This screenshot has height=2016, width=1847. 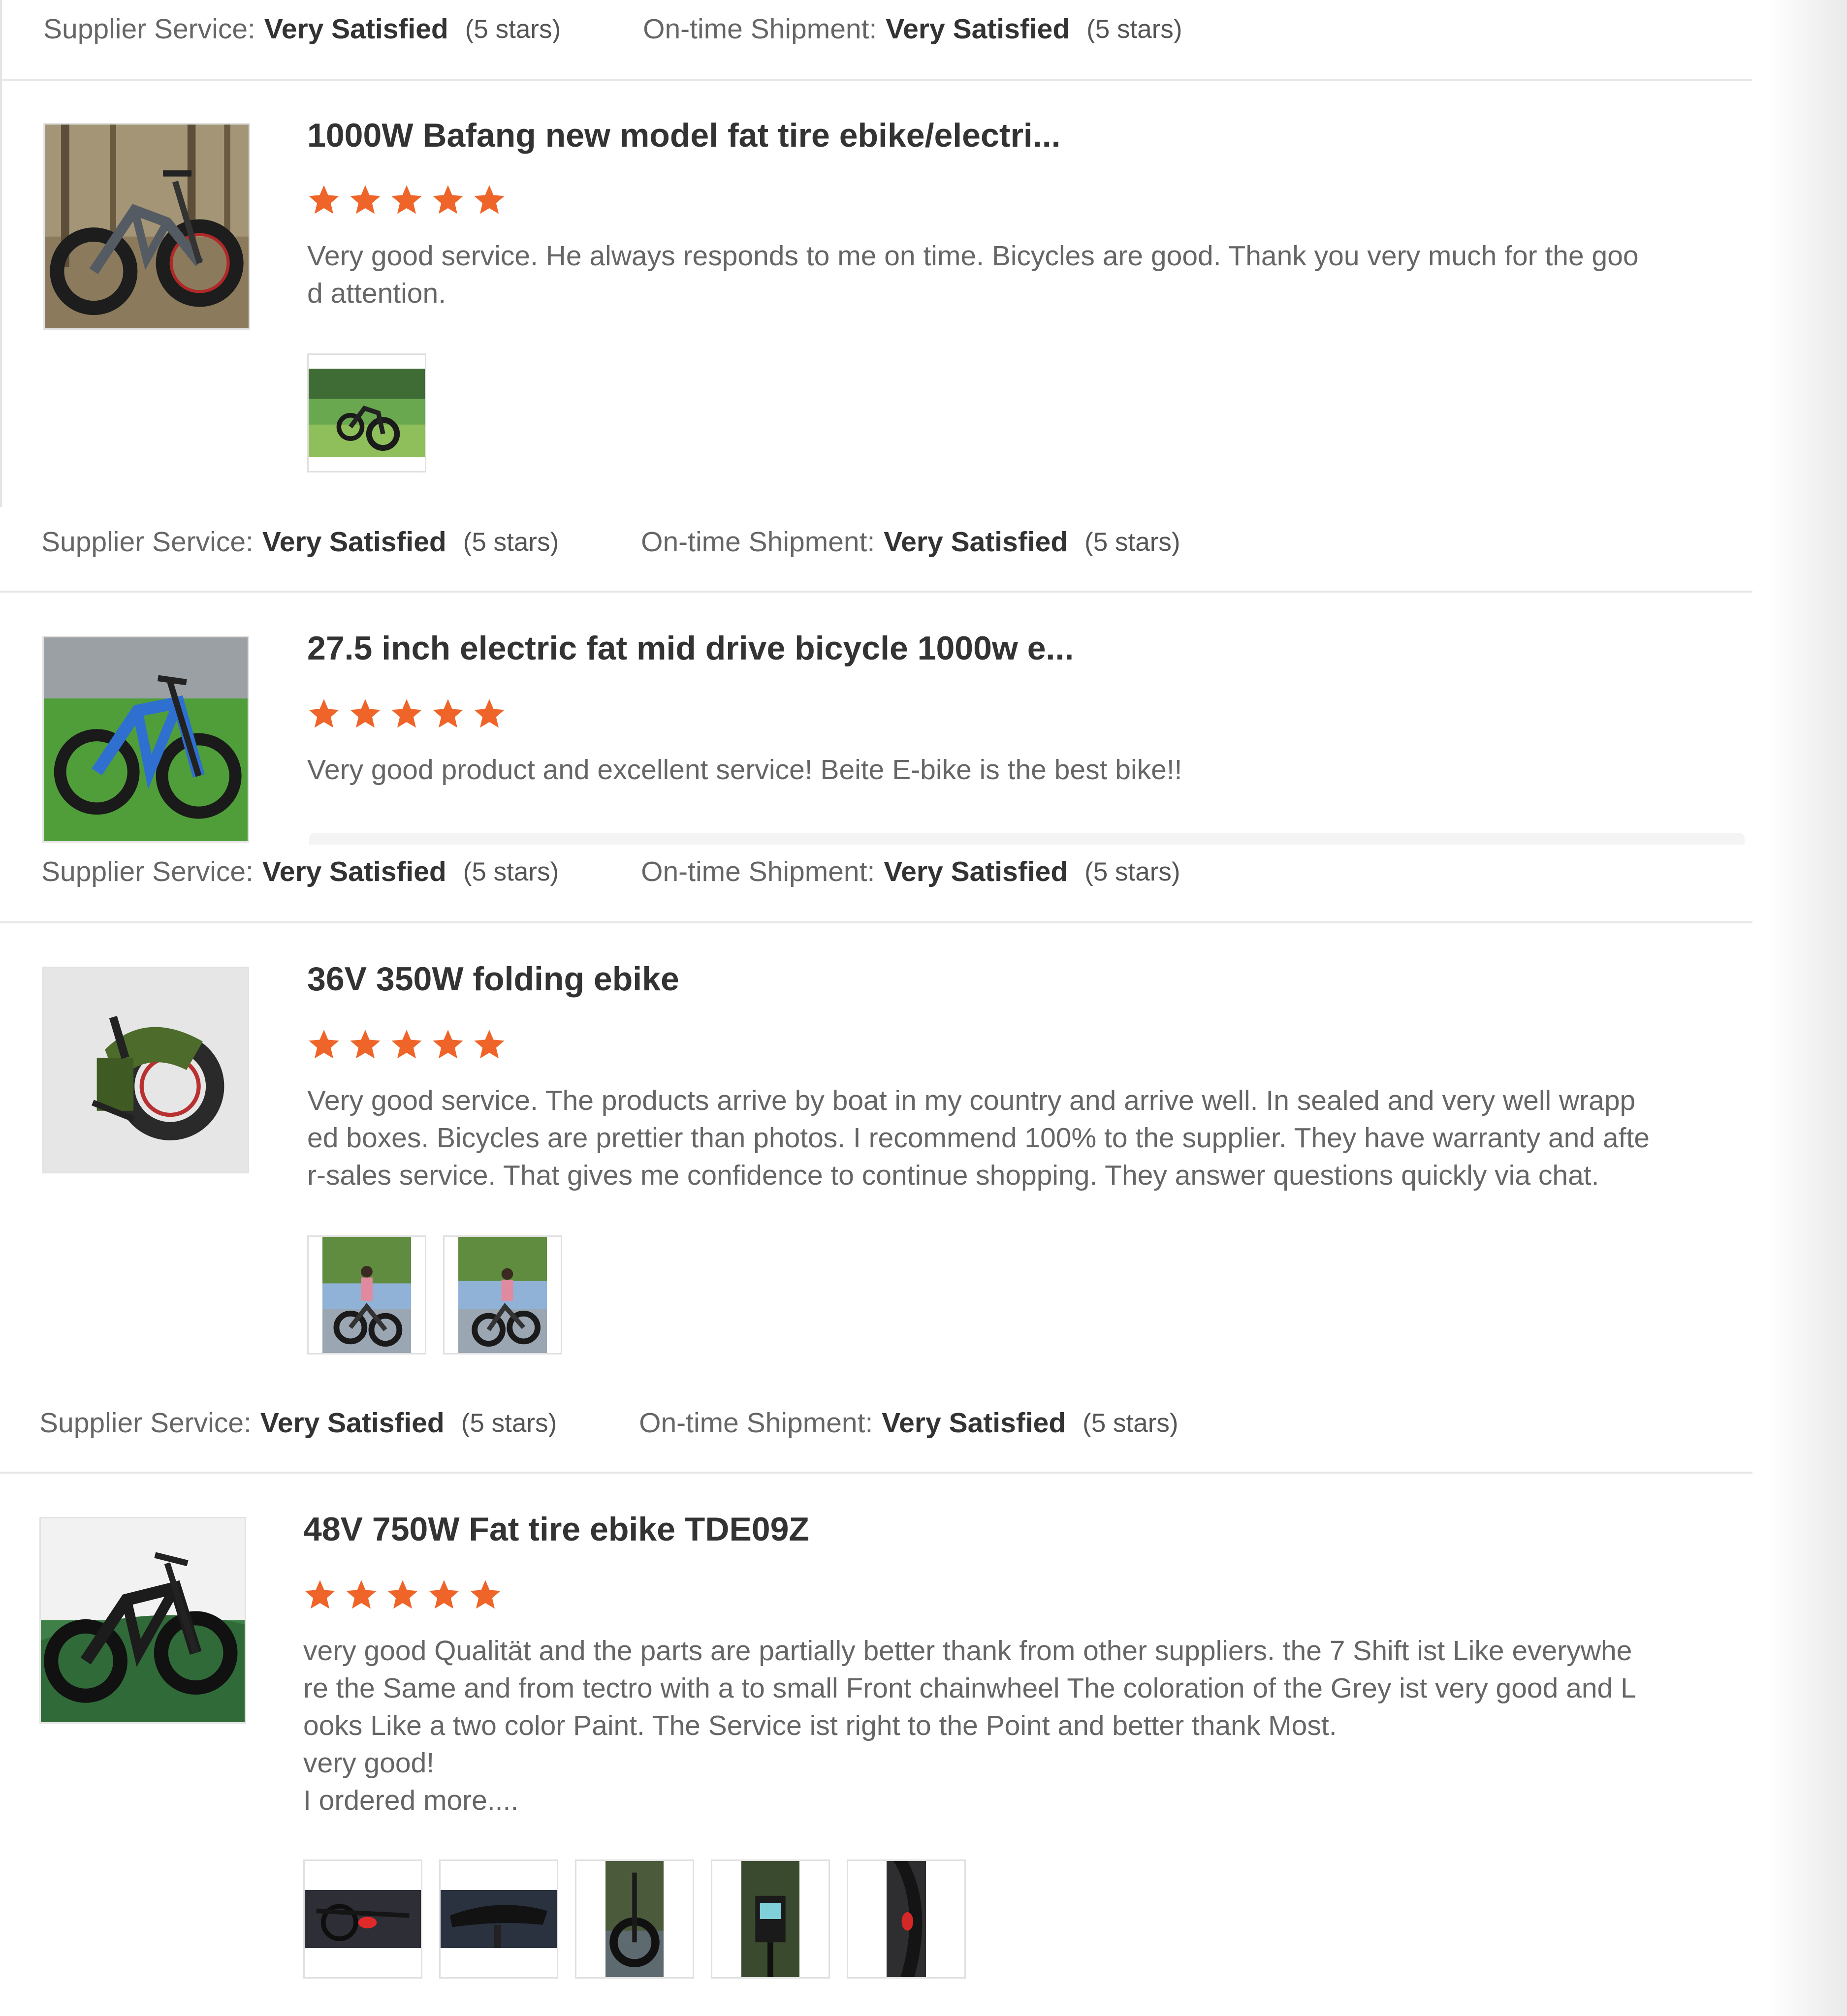 I want to click on ebike-fender-photo, so click(x=906, y=1919).